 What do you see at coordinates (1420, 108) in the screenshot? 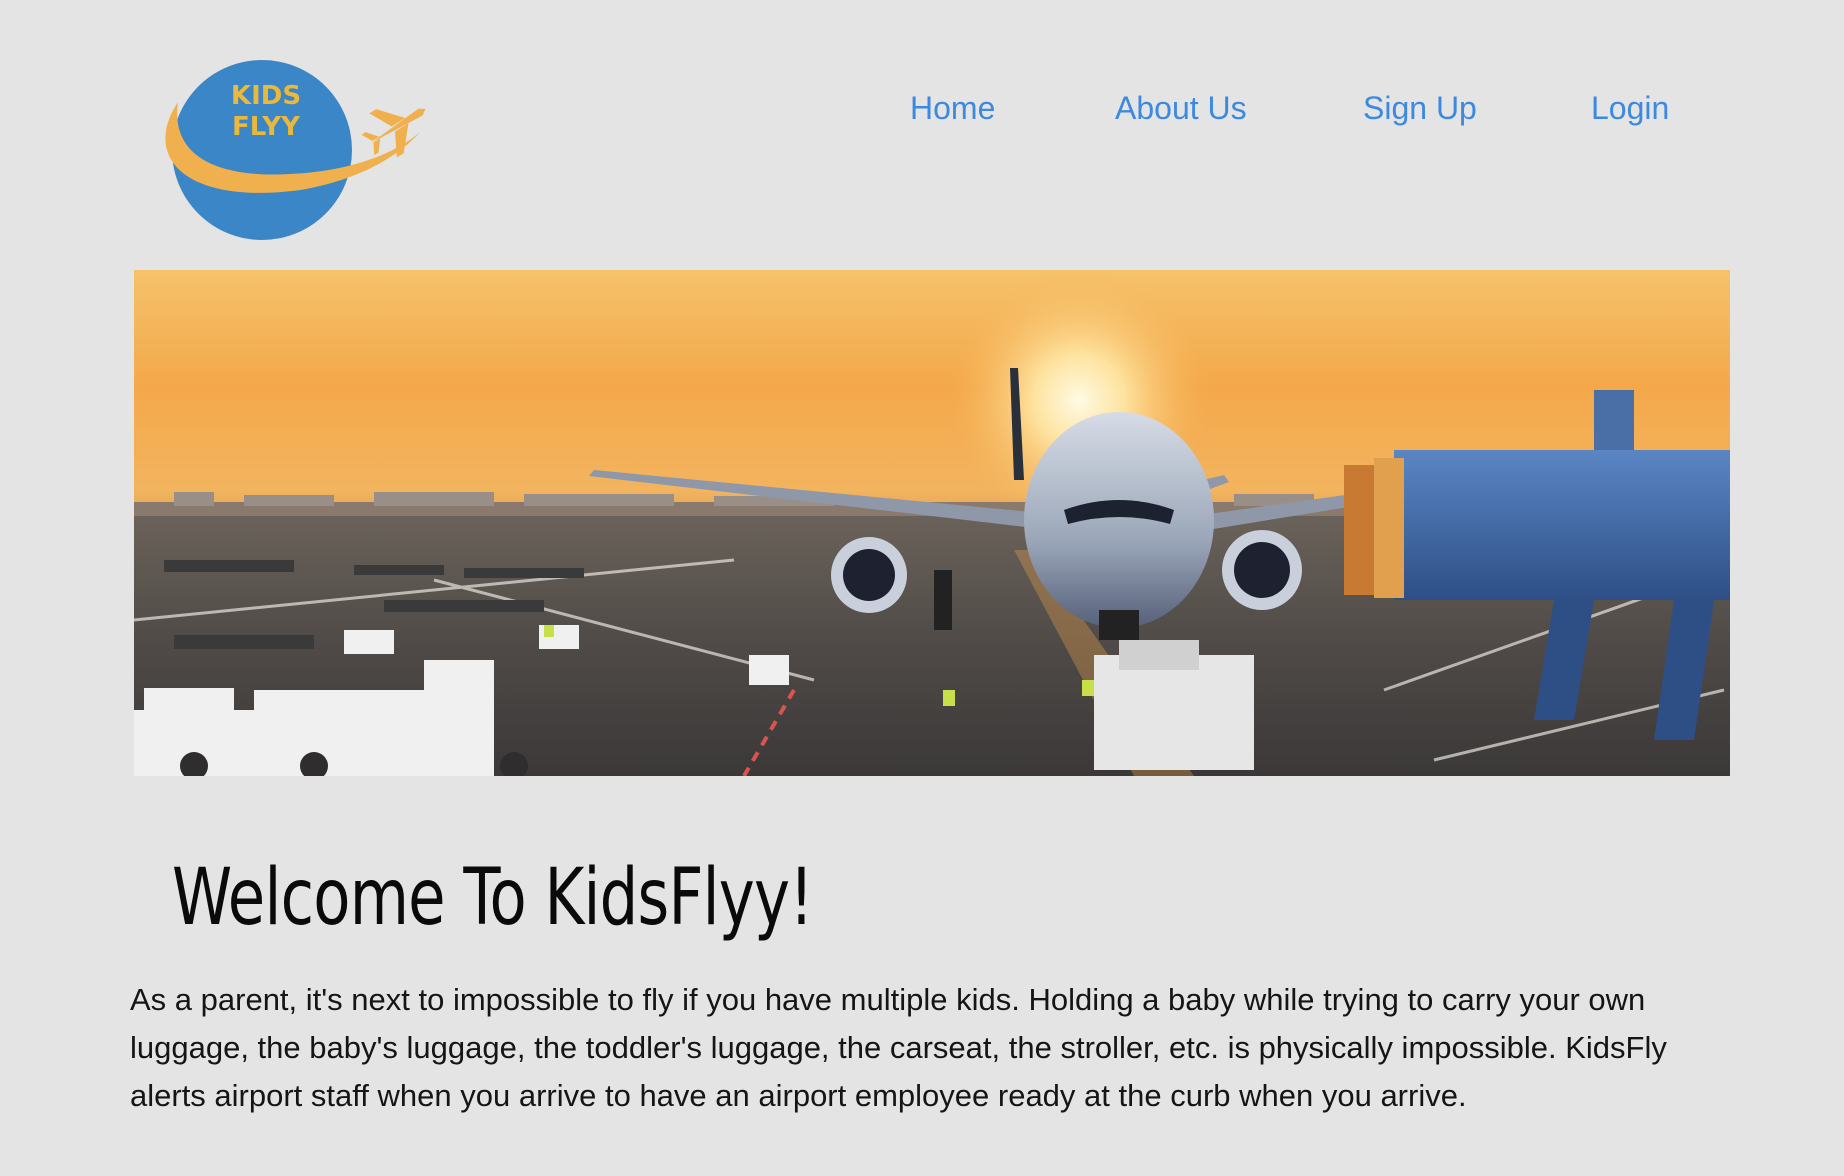
I see `nav-link-sign-up: Sign Up` at bounding box center [1420, 108].